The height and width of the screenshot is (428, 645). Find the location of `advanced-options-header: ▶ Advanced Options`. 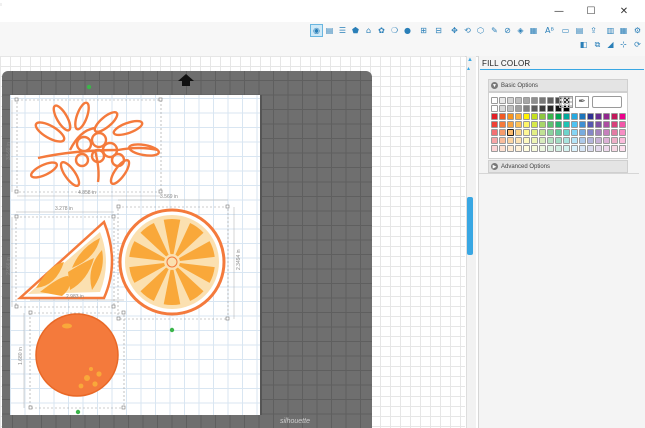

advanced-options-header: ▶ Advanced Options is located at coordinates (558, 166).